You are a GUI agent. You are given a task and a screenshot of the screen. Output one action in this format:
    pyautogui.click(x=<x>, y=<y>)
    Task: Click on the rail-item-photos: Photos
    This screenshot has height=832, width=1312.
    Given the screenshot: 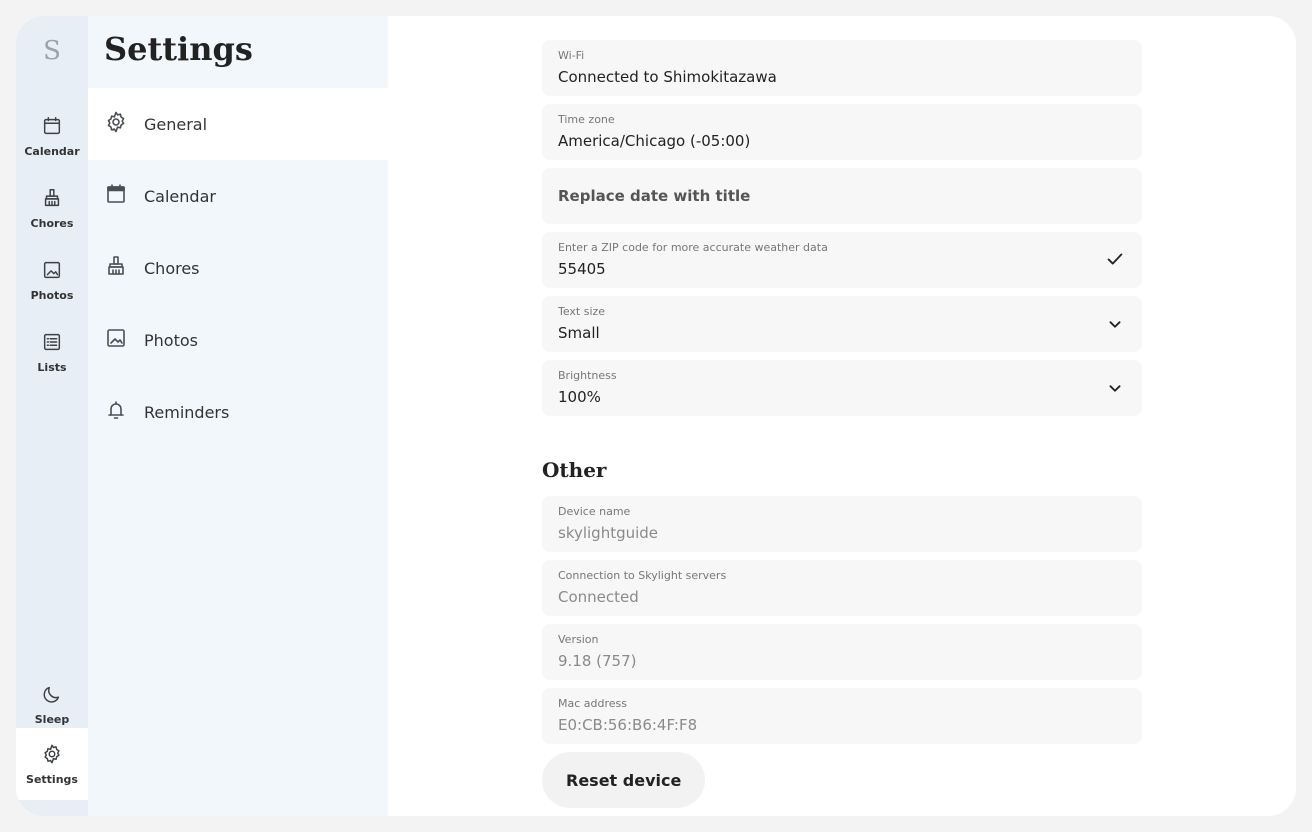 What is the action you would take?
    pyautogui.click(x=52, y=280)
    